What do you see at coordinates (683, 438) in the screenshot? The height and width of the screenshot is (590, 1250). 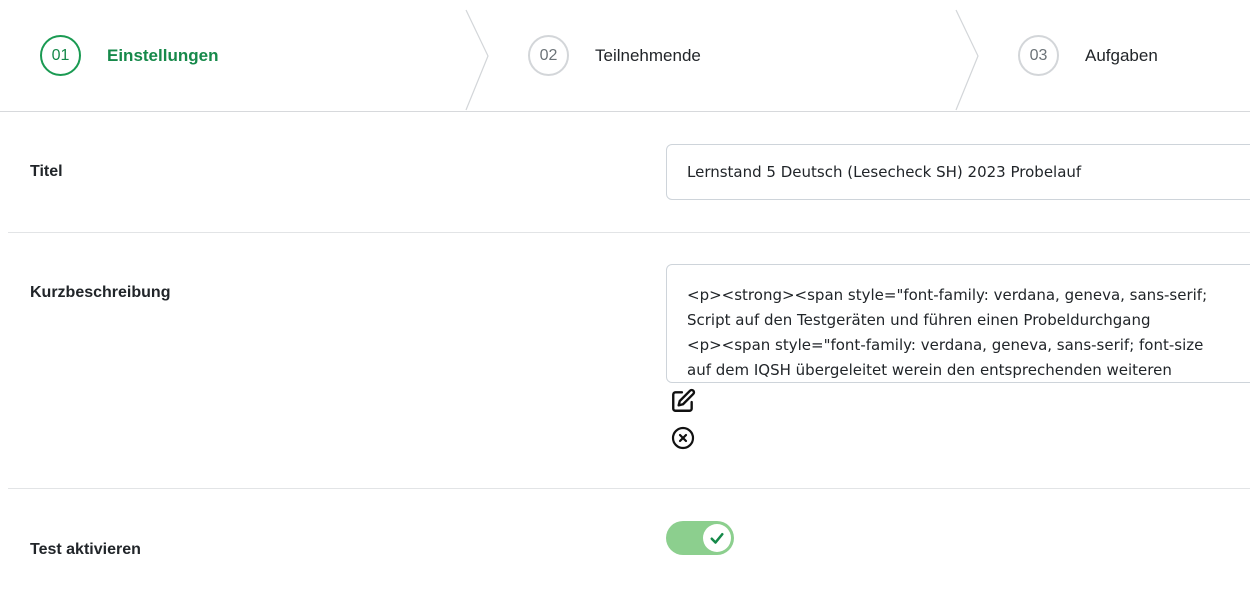 I see `close-circle-icon` at bounding box center [683, 438].